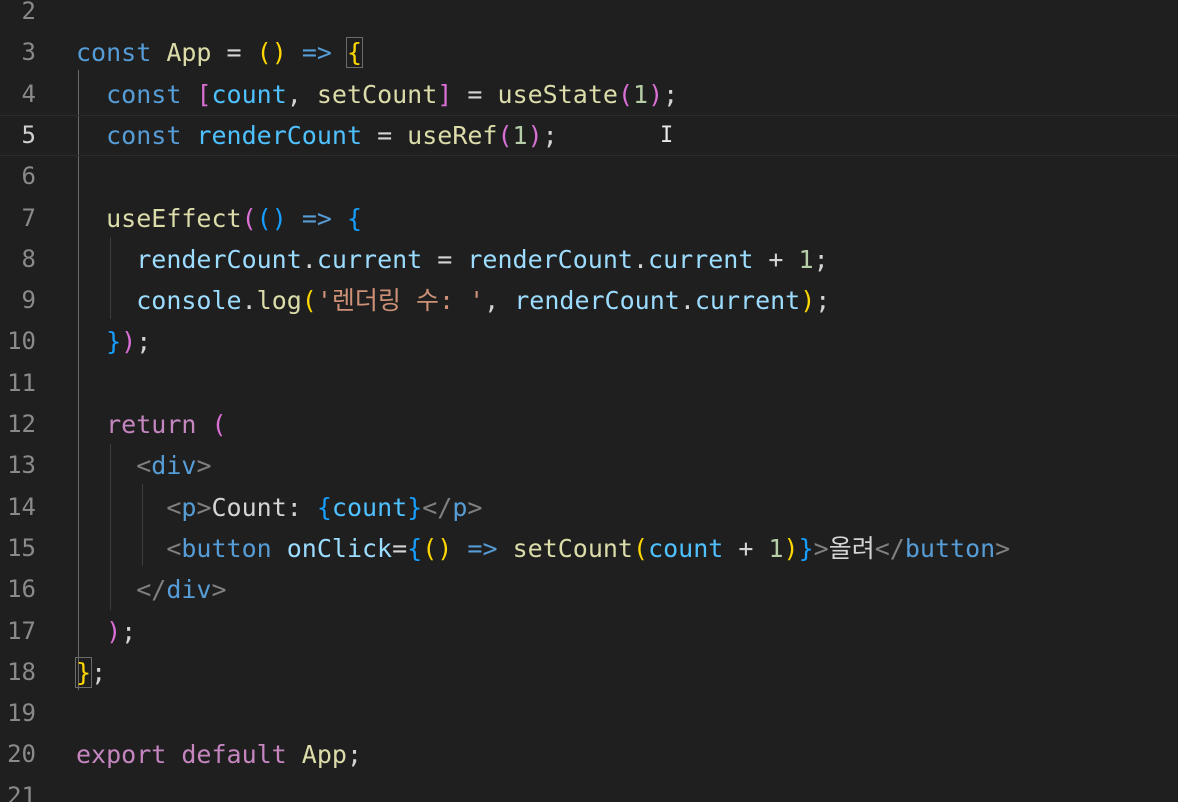  What do you see at coordinates (28, 176) in the screenshot?
I see `line-number: 6` at bounding box center [28, 176].